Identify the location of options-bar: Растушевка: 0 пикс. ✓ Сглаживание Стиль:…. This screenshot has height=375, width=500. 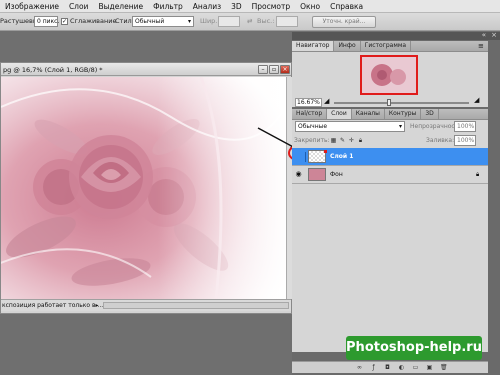
(250, 22).